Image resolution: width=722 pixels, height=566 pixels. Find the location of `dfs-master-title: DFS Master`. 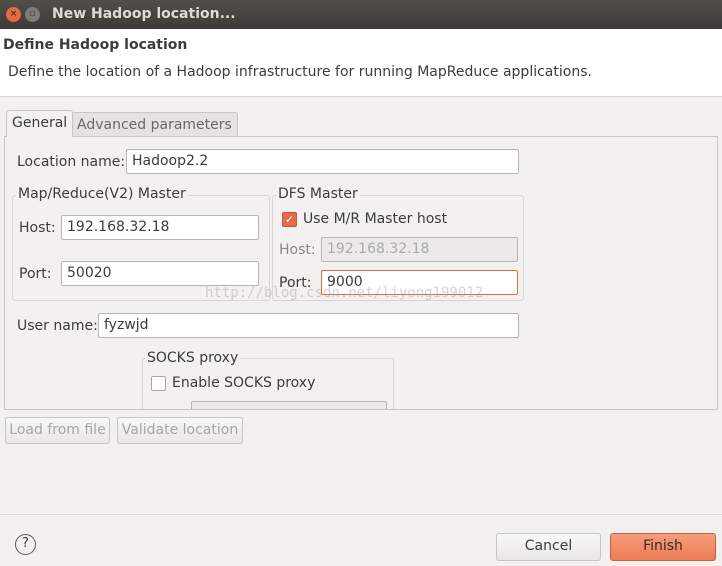

dfs-master-title: DFS Master is located at coordinates (318, 194).